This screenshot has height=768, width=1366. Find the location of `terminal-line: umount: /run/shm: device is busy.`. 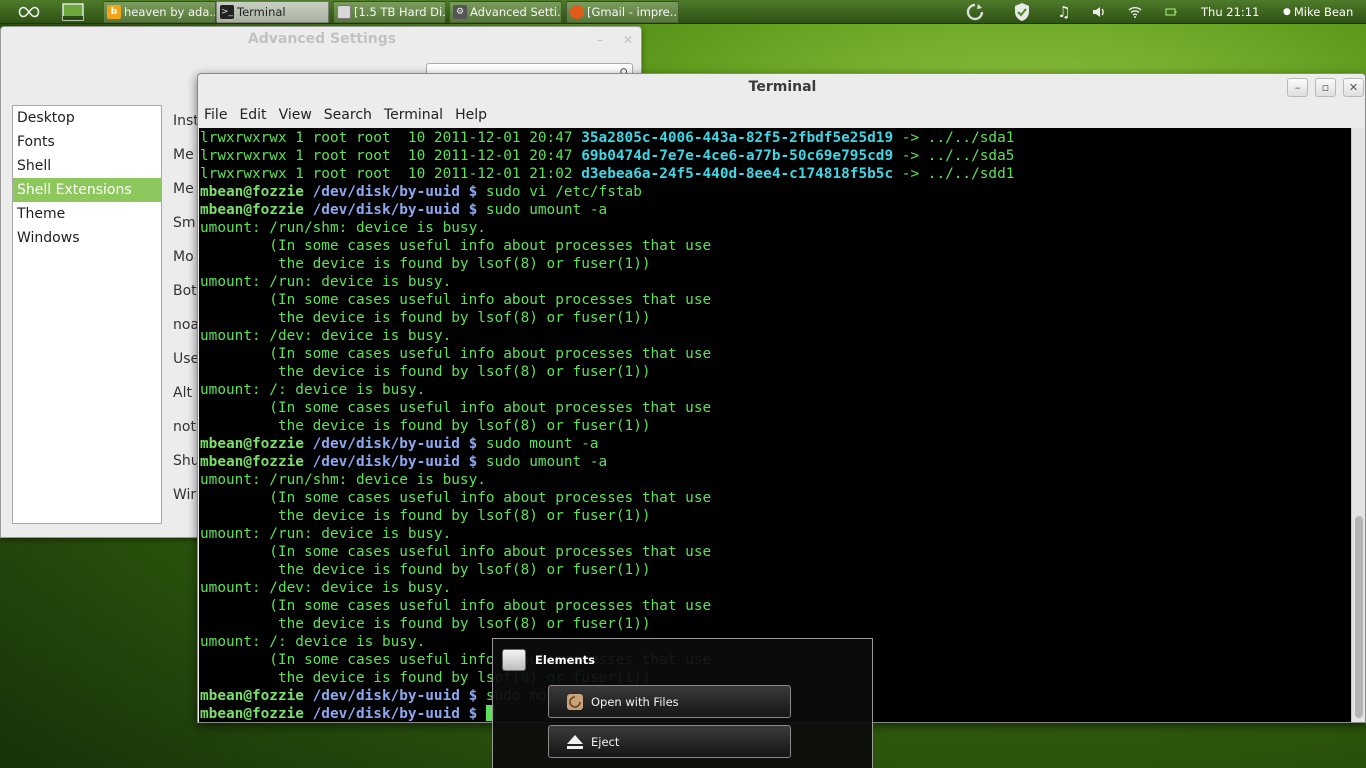

terminal-line: umount: /run/shm: device is busy. is located at coordinates (775, 480).